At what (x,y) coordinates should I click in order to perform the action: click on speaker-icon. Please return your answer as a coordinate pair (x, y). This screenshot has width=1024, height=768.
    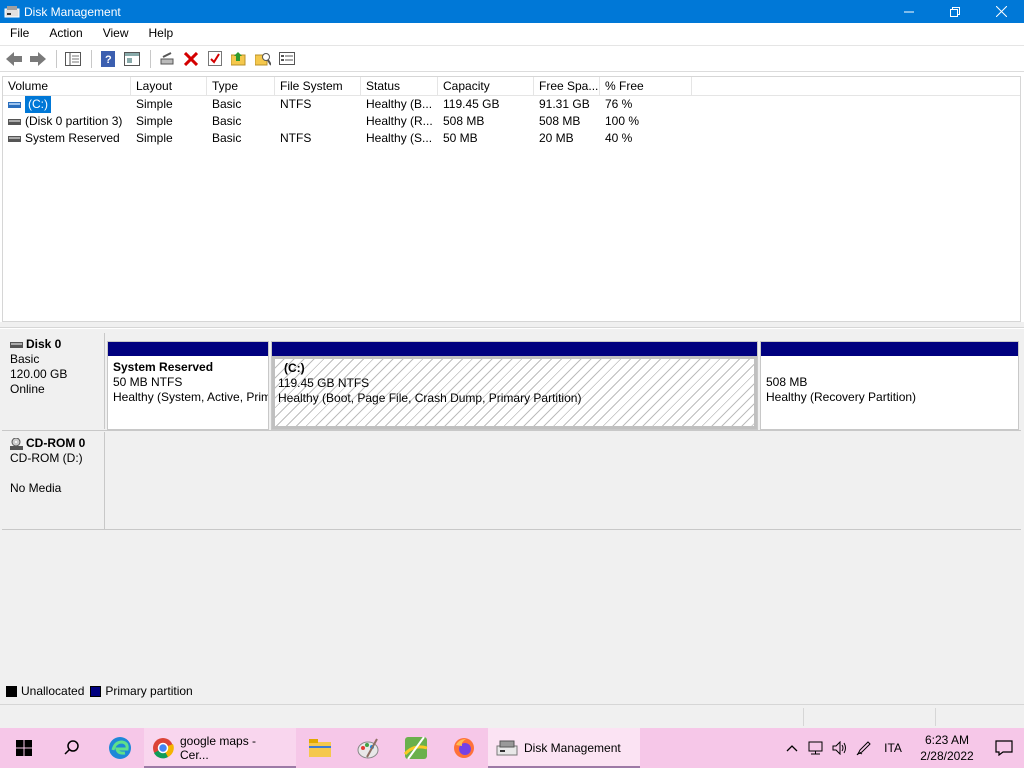
    Looking at the image, I should click on (839, 748).